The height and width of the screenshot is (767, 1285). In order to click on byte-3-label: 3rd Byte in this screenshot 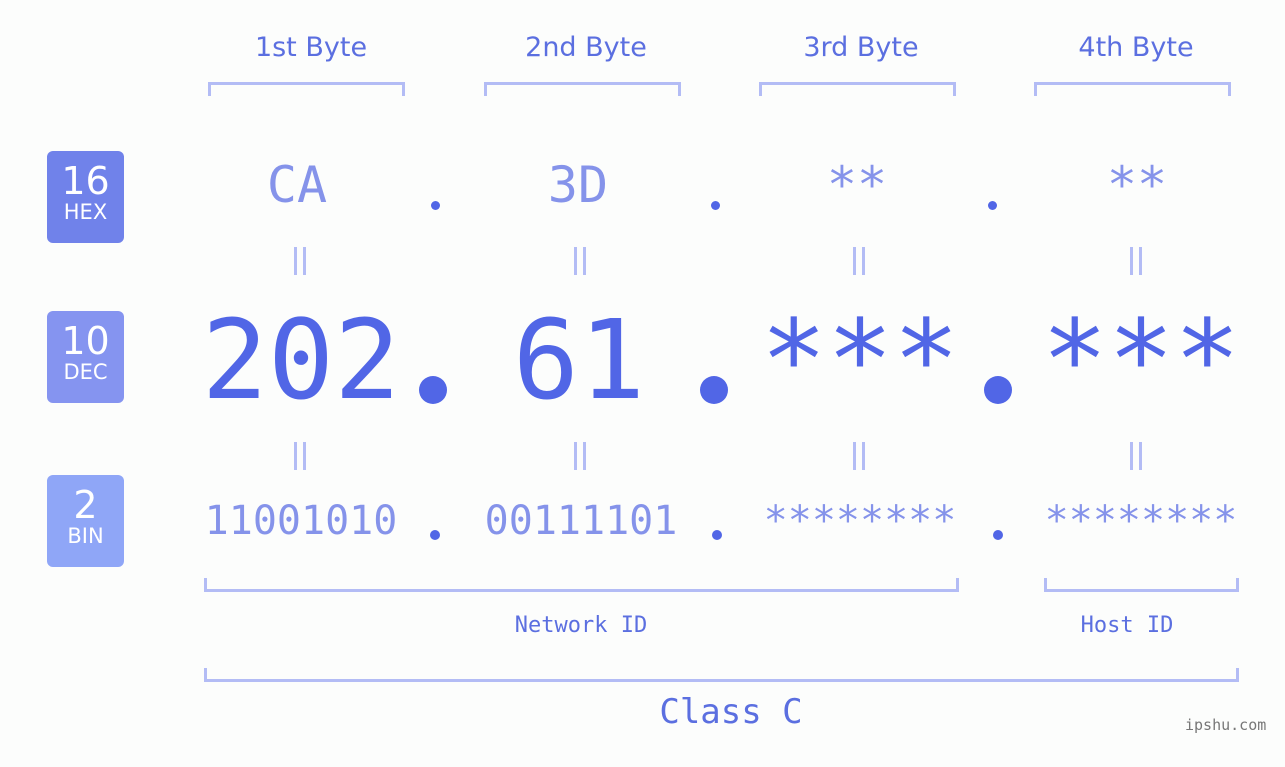, I will do `click(861, 47)`.